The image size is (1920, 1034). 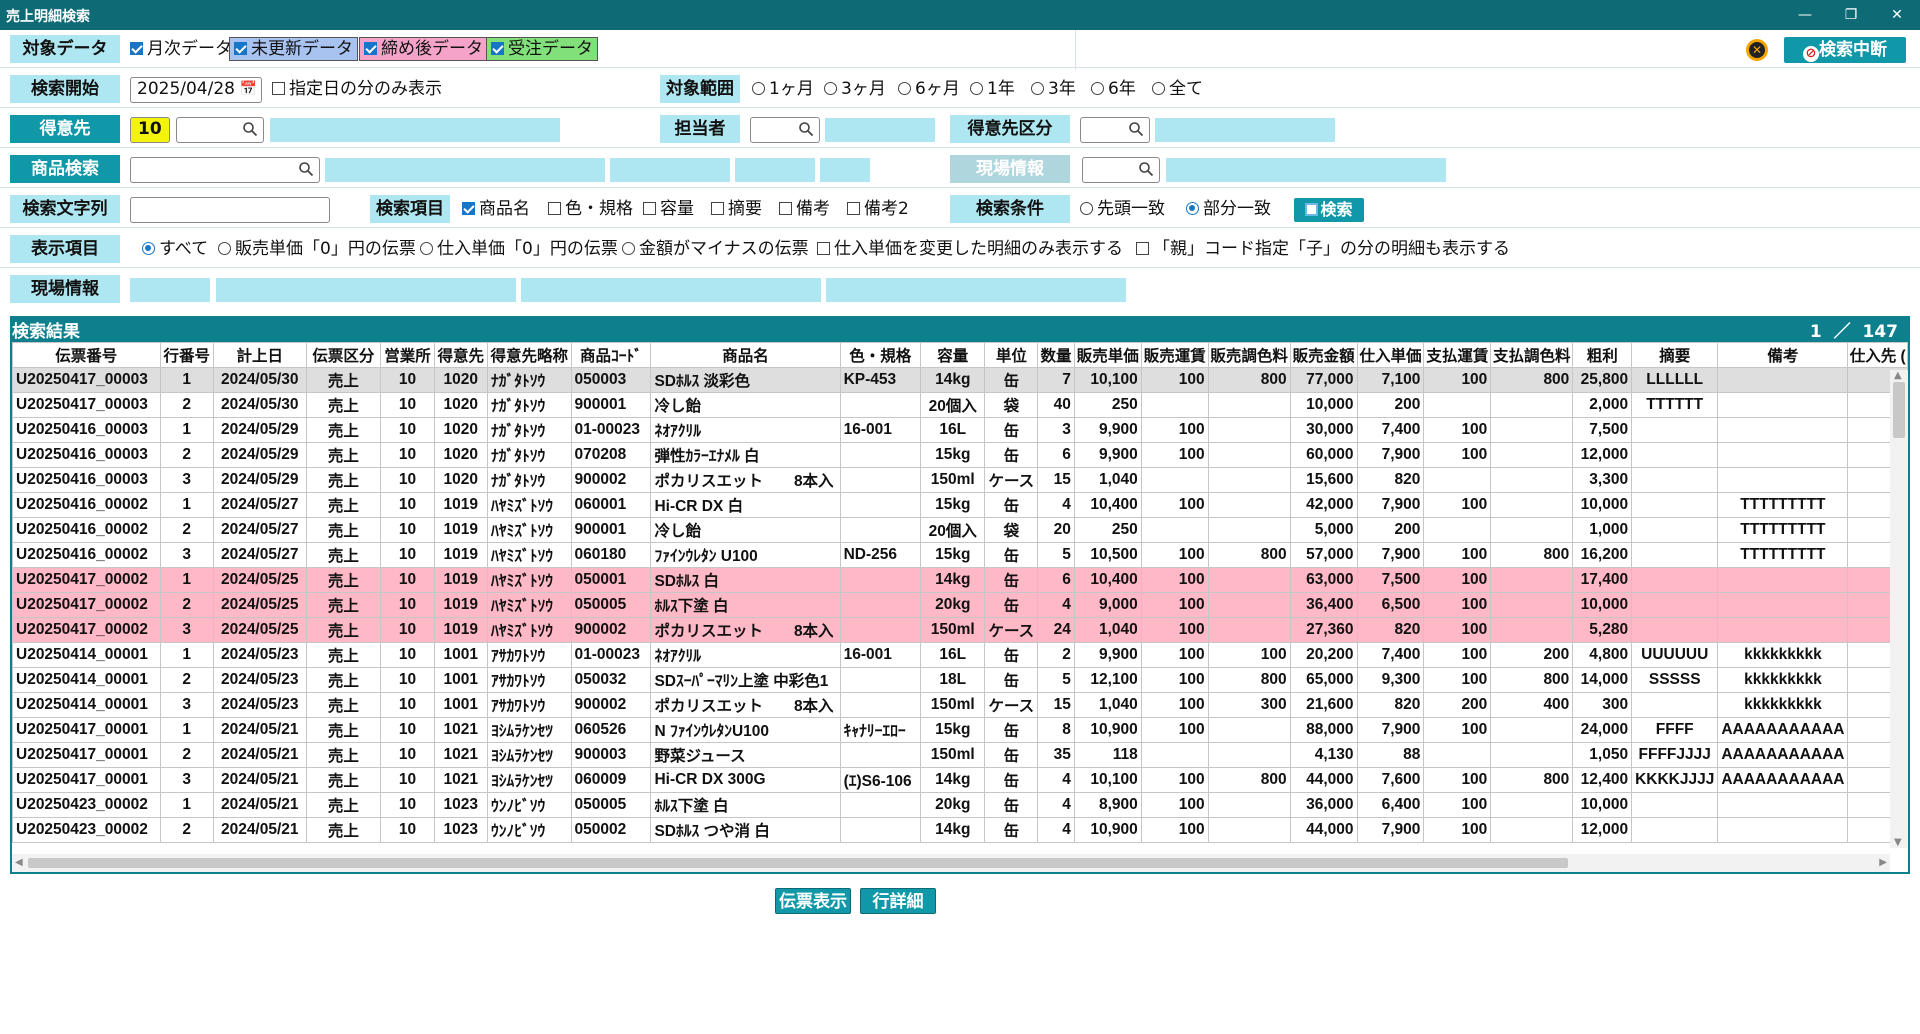 I want to click on table-cell: FFFFJJJJ, so click(x=1675, y=755).